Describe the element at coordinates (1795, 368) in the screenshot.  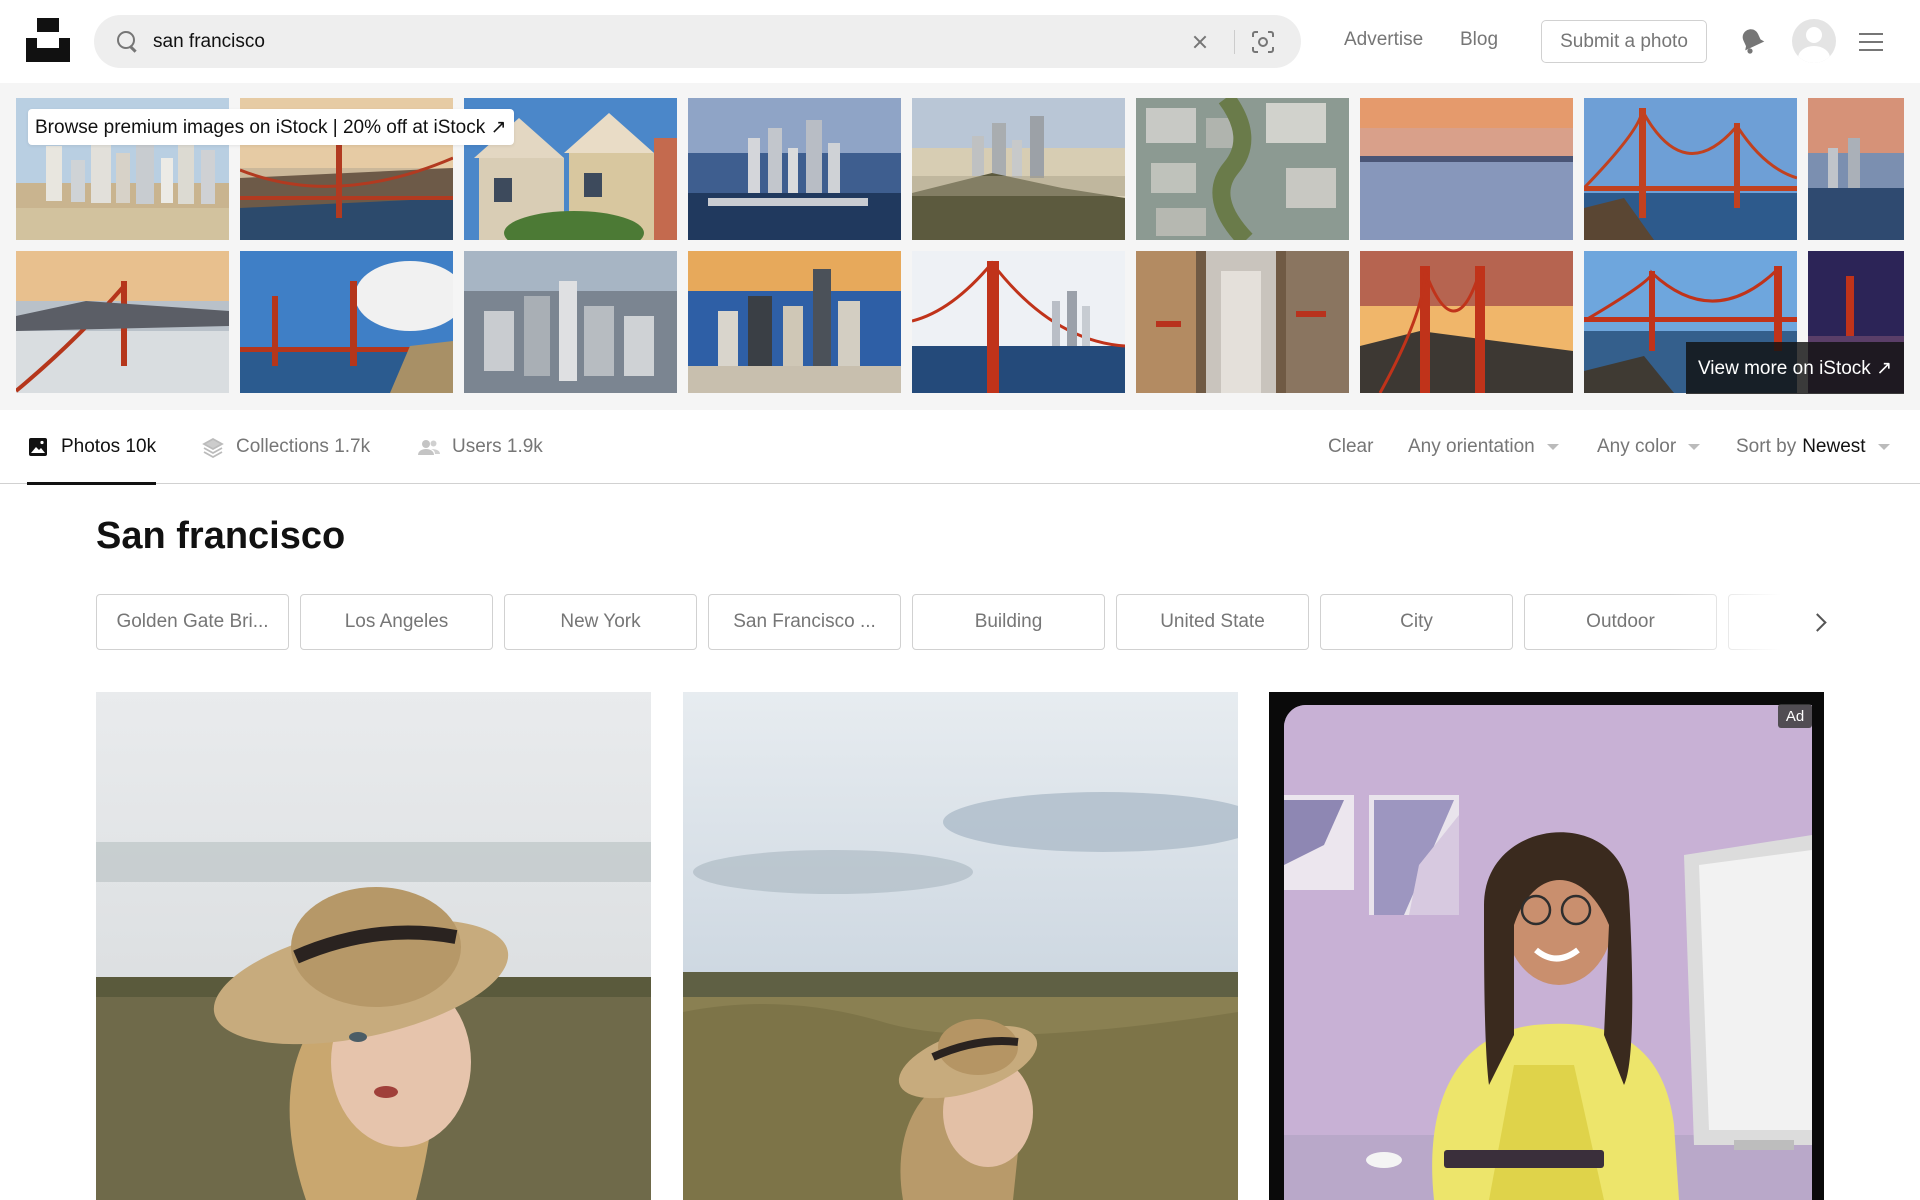
I see `view-more-istock-button: View more on iStock ↗` at that location.